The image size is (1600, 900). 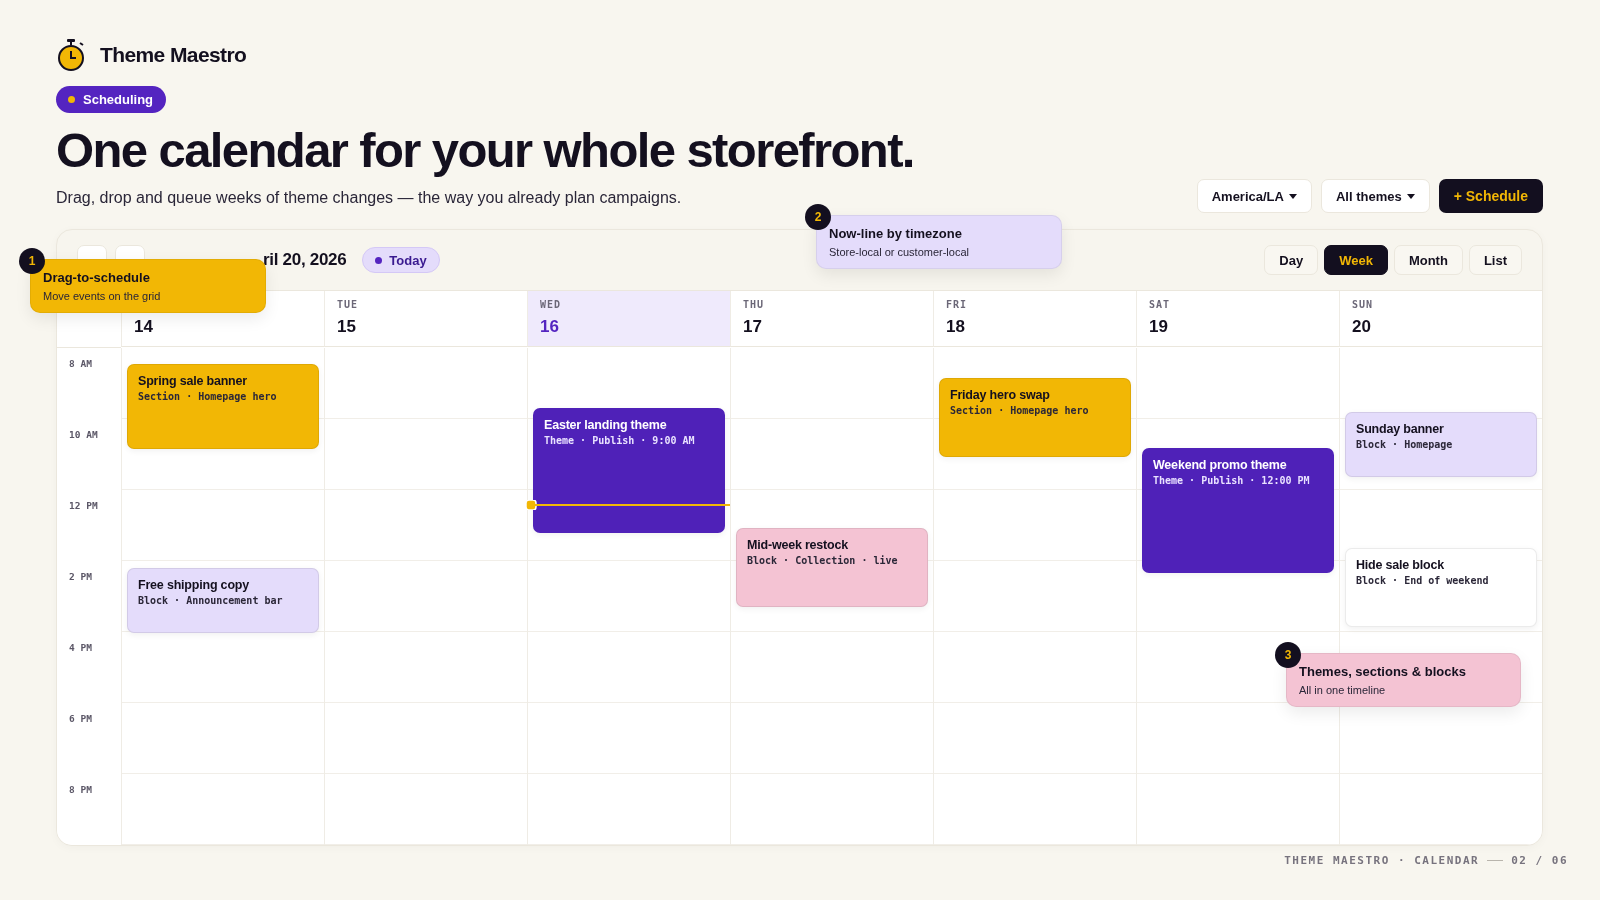 What do you see at coordinates (1400, 565) in the screenshot?
I see `event-title: Hide sale block` at bounding box center [1400, 565].